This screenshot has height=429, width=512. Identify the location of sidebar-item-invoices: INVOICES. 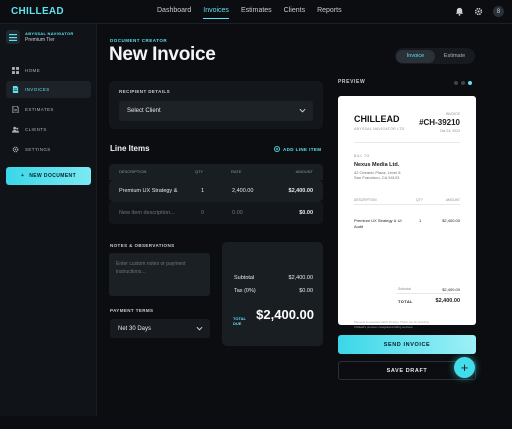
(48, 89).